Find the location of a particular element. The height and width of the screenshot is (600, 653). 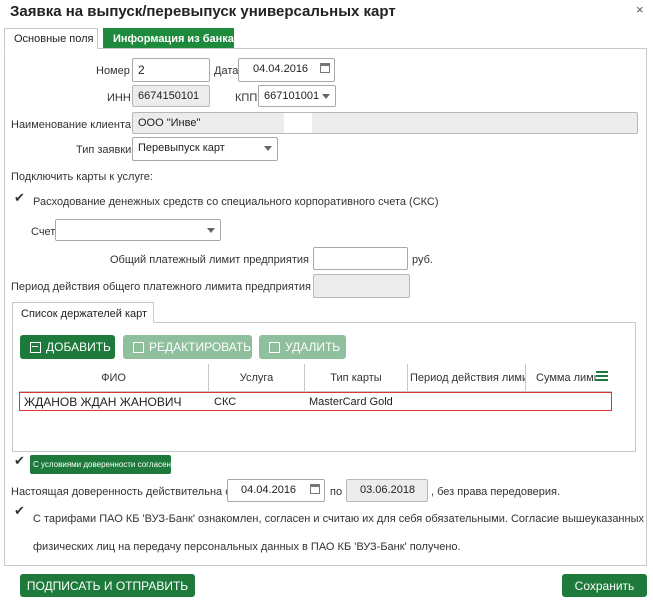

tariffs-checkbox: ✔ is located at coordinates (19, 511).